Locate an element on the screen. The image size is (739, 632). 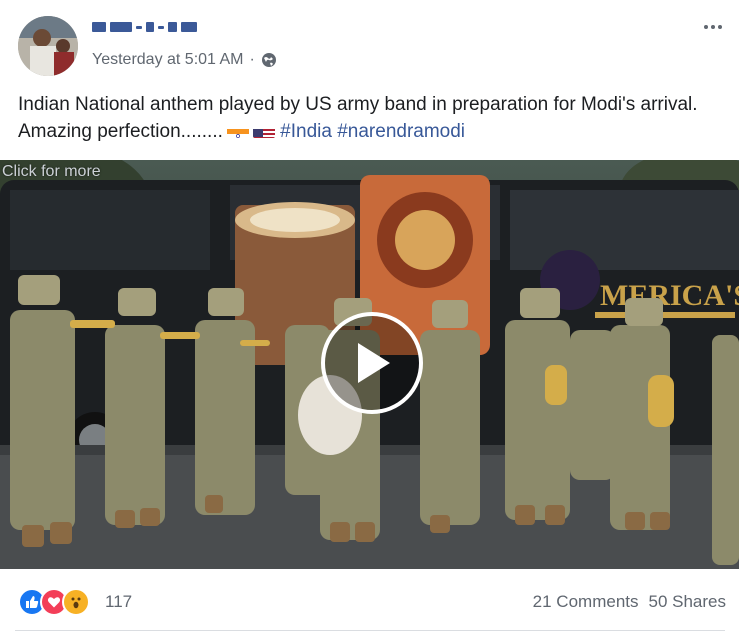
engagement-counts: 21 Comments 50 Shares is located at coordinates (629, 602).